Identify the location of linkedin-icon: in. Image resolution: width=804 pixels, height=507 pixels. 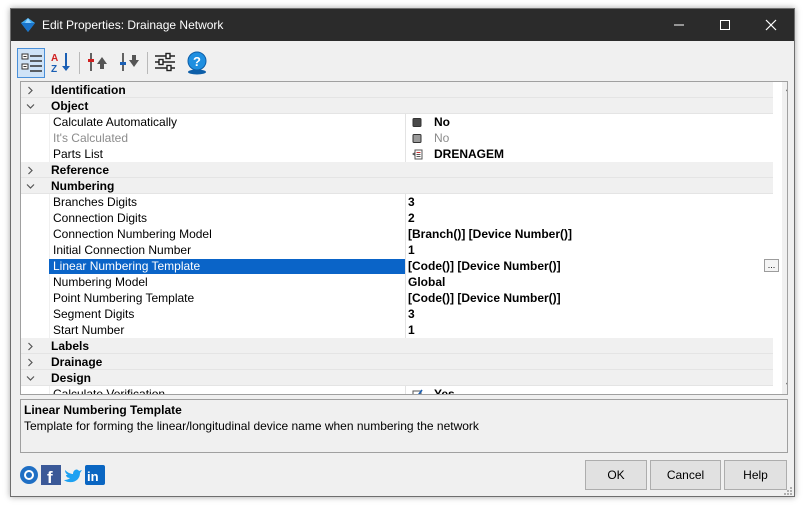
(95, 475).